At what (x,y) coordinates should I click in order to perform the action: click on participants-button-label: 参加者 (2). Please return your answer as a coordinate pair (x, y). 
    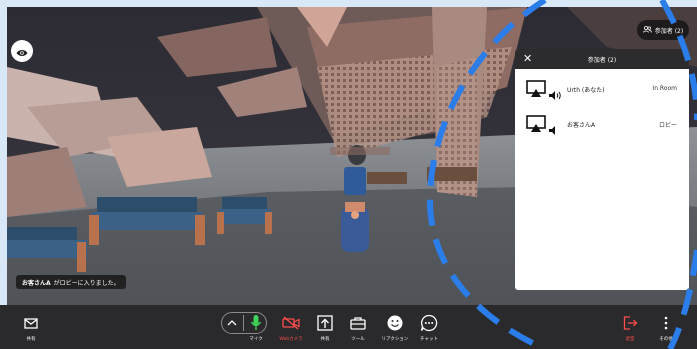
    Looking at the image, I should click on (669, 31).